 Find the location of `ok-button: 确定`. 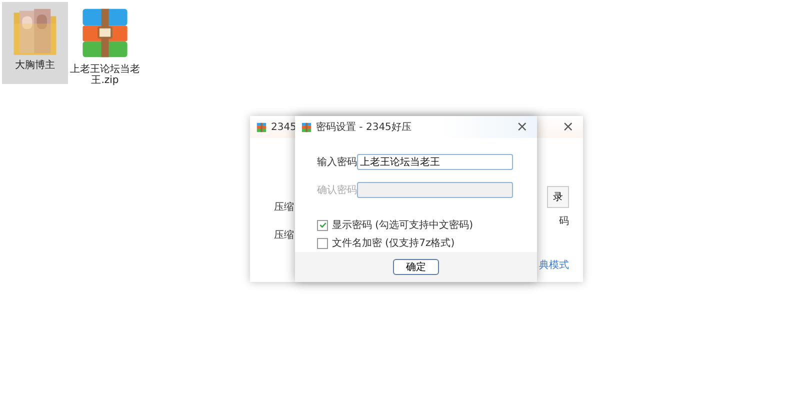

ok-button: 确定 is located at coordinates (416, 267).